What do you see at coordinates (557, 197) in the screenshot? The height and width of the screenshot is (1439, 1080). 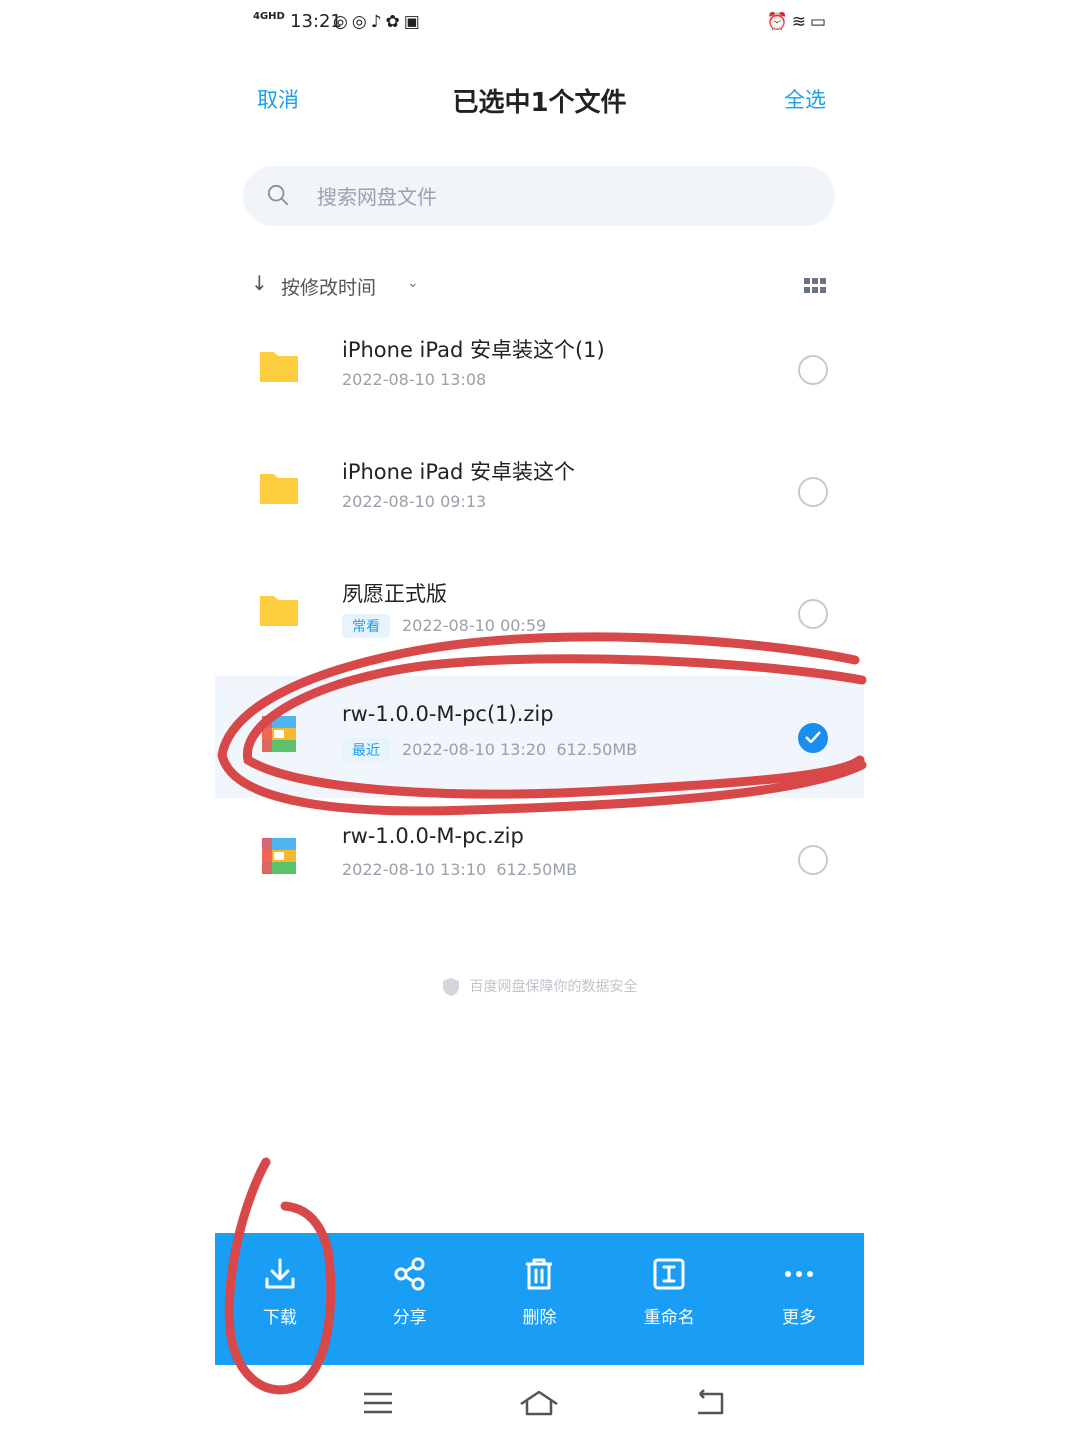 I see `search-input` at bounding box center [557, 197].